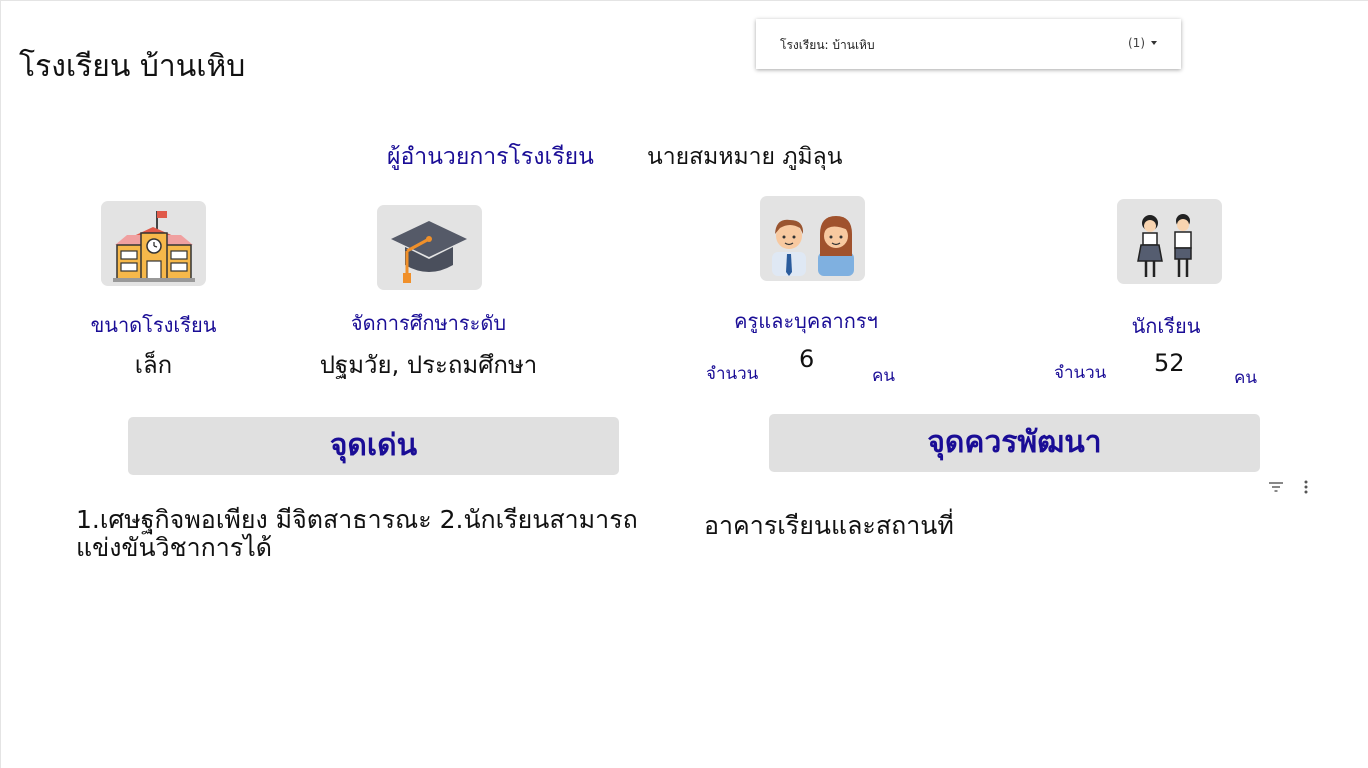  I want to click on more-options-icon, so click(1306, 489).